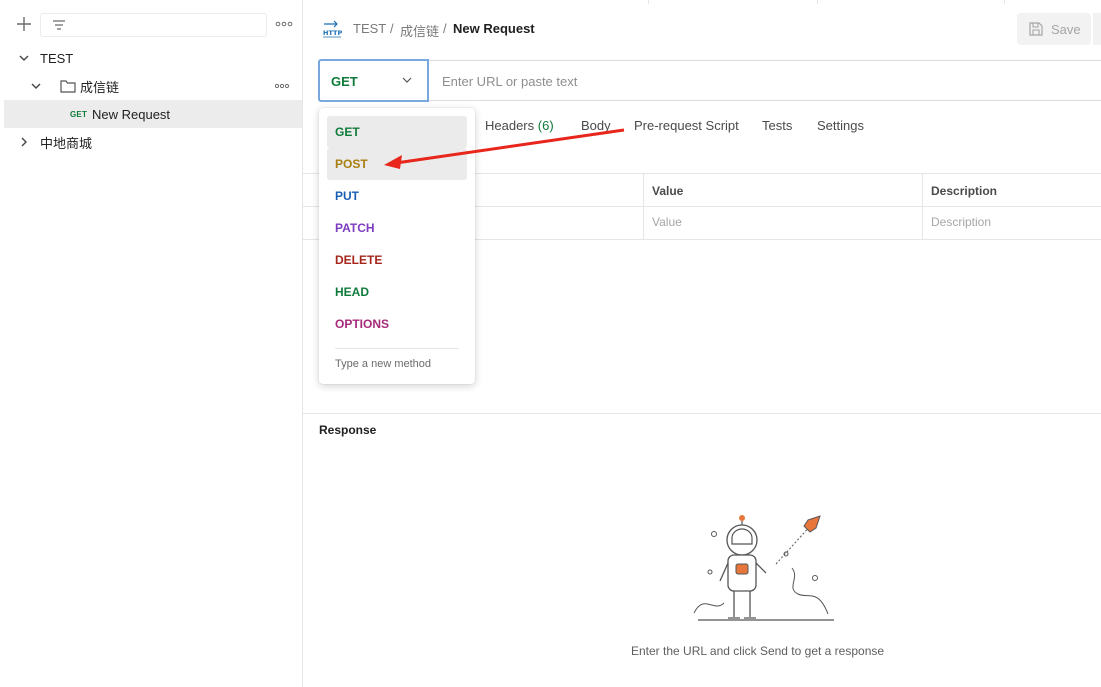 The image size is (1101, 687). Describe the element at coordinates (840, 125) in the screenshot. I see `tab-settings: Settings` at that location.